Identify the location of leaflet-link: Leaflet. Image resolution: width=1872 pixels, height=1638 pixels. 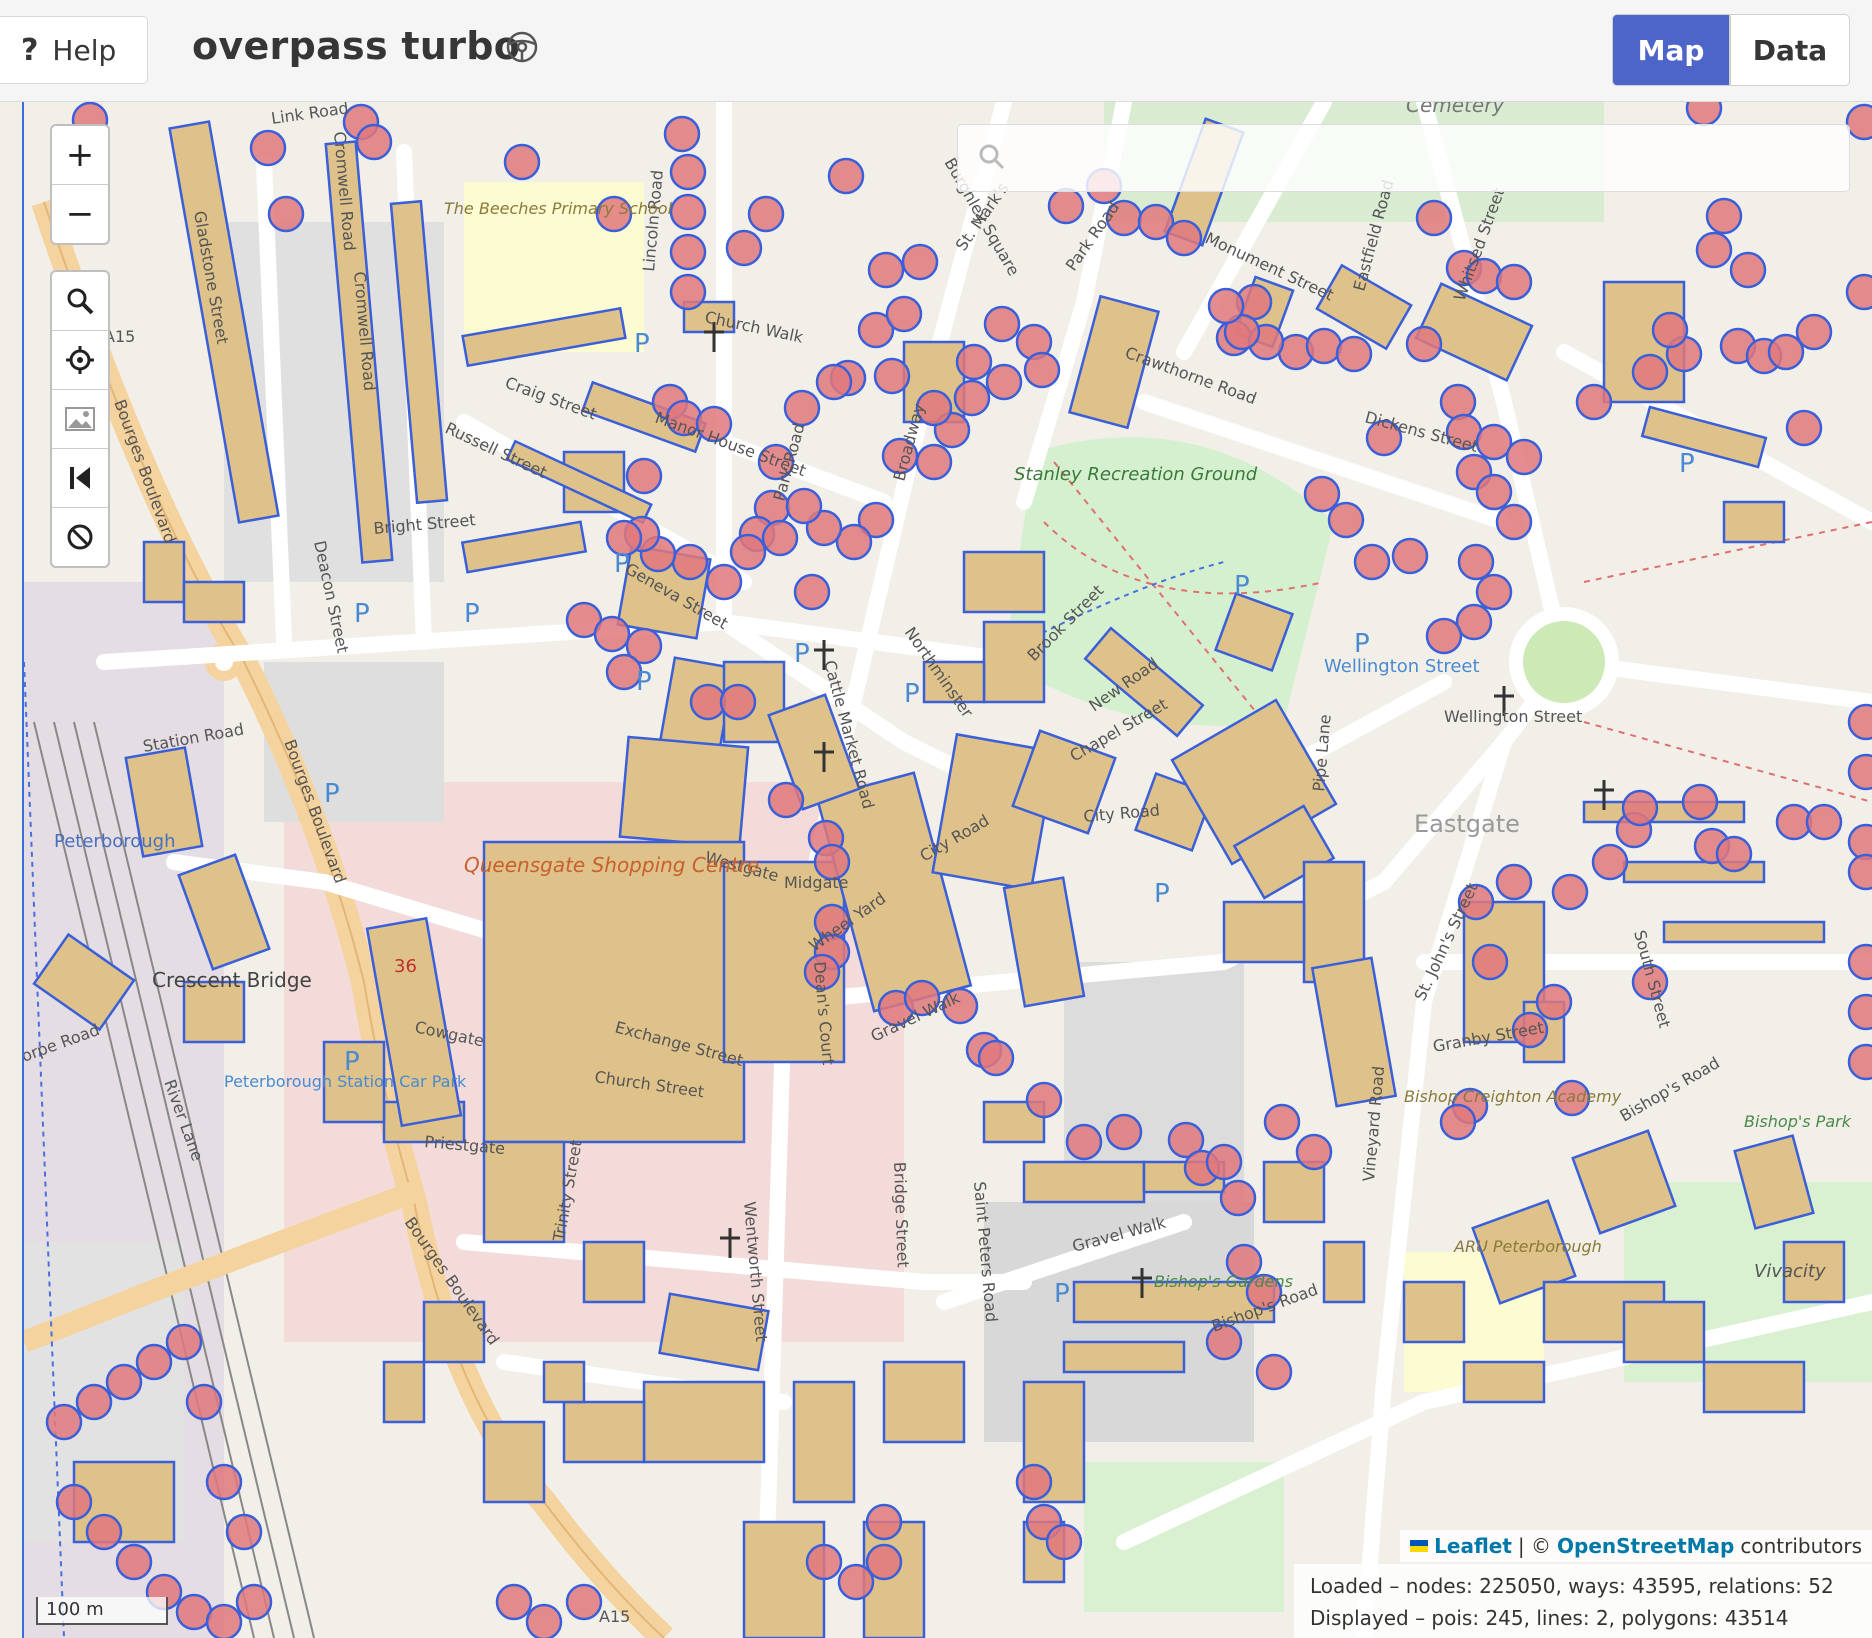
(1473, 1546).